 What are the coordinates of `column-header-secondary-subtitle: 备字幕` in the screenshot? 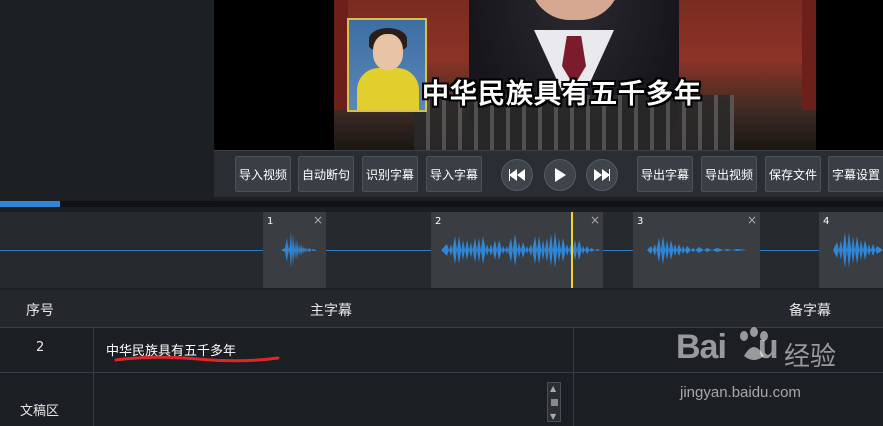 It's located at (810, 311).